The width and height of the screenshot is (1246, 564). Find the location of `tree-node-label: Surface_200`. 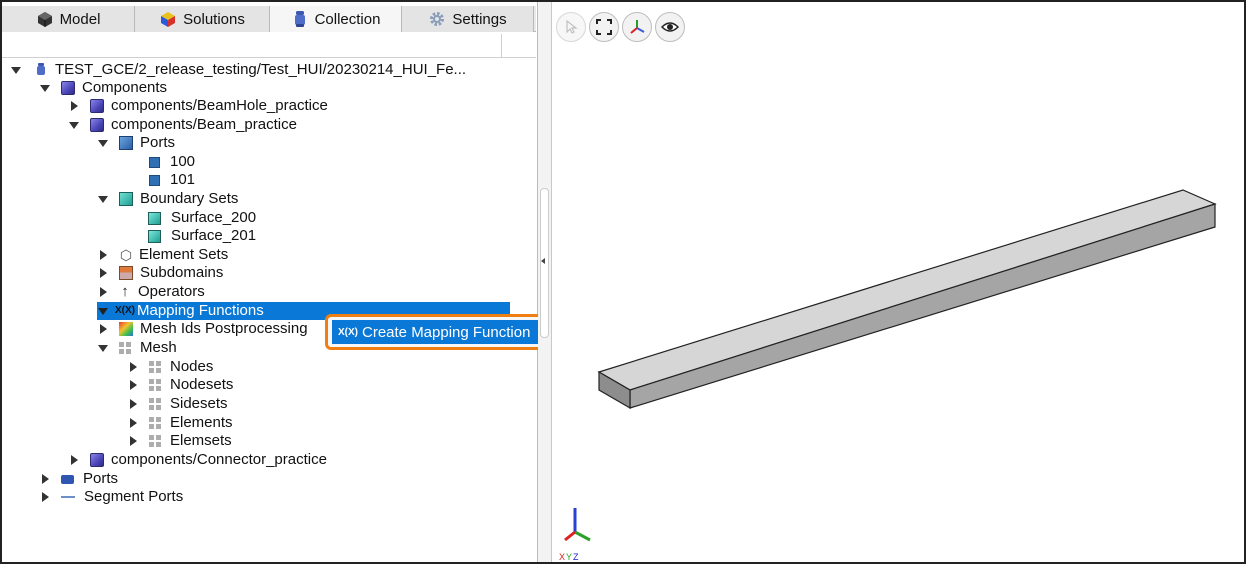

tree-node-label: Surface_200 is located at coordinates (214, 217).